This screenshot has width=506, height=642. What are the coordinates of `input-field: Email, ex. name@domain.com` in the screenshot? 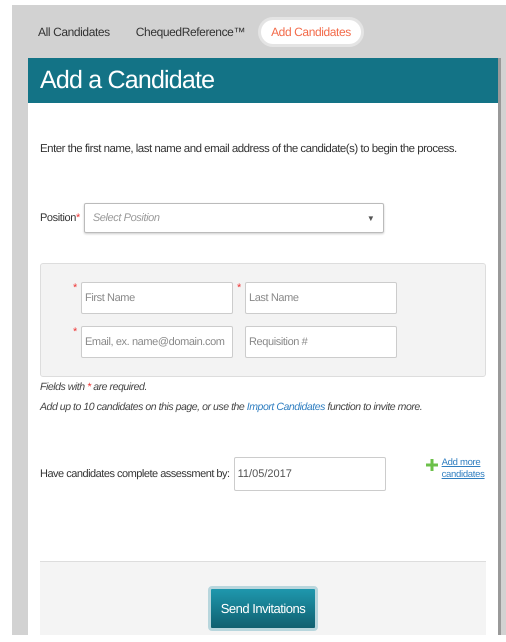 It's located at (157, 342).